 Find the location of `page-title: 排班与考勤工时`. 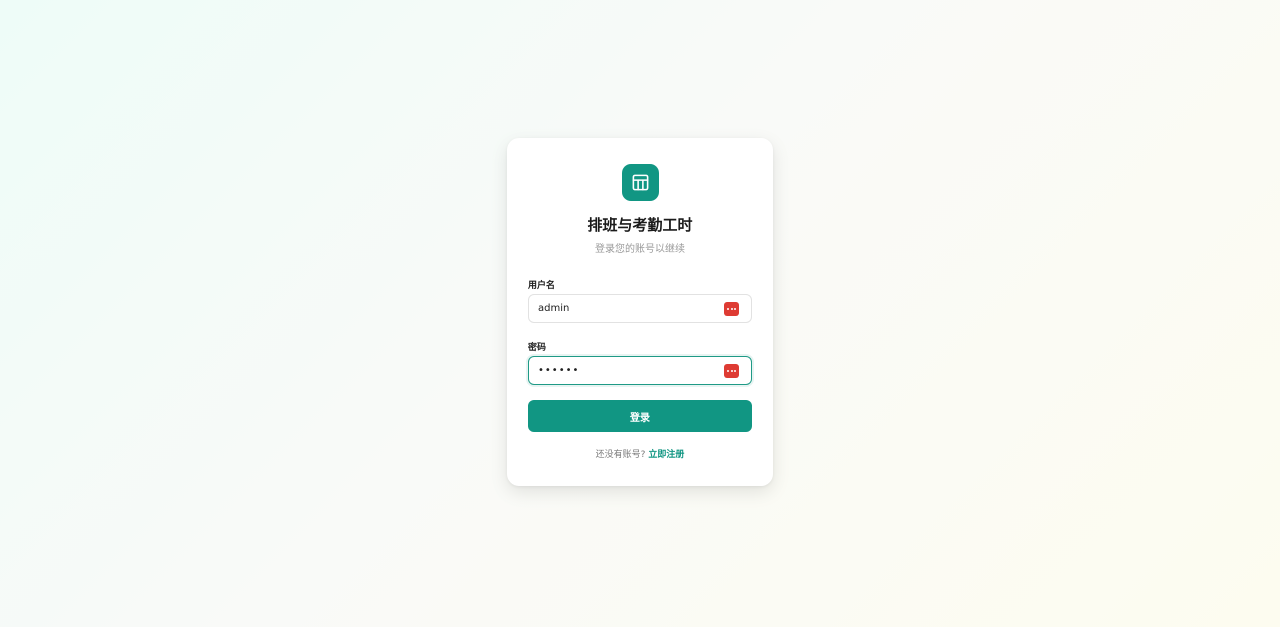

page-title: 排班与考勤工时 is located at coordinates (640, 225).